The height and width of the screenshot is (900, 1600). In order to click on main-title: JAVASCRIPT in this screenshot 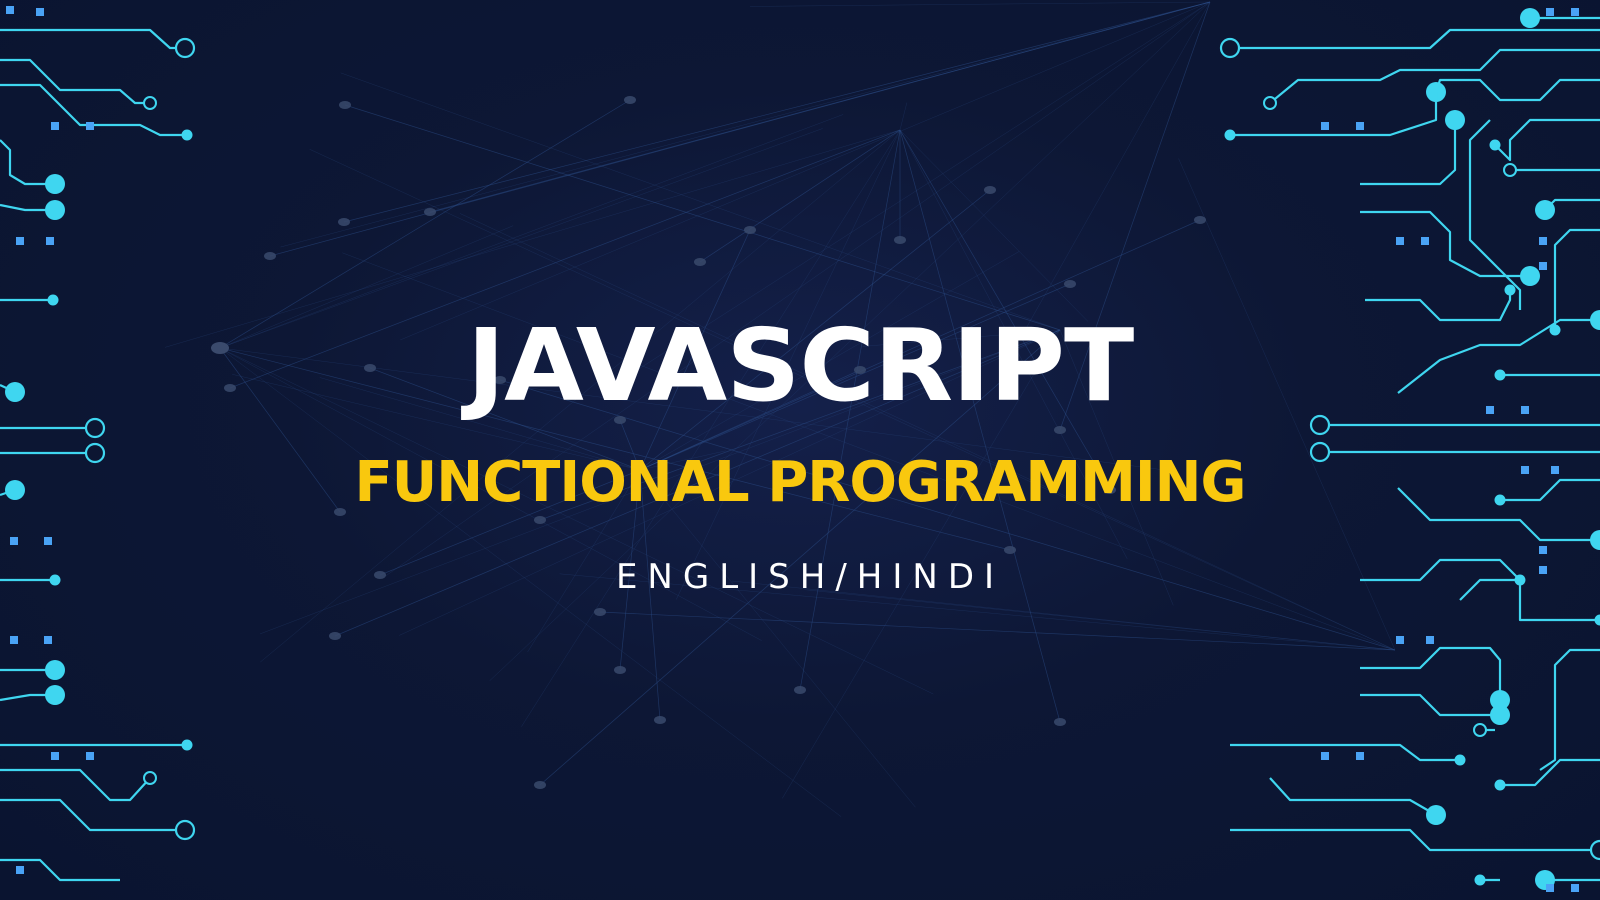, I will do `click(800, 365)`.